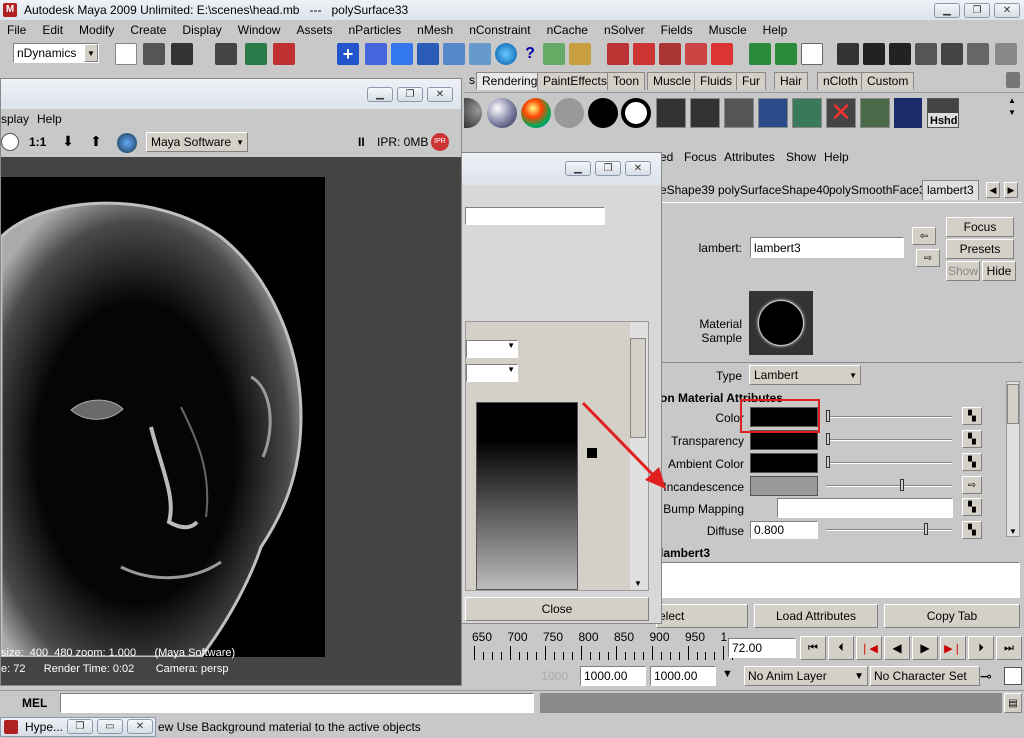  What do you see at coordinates (428, 54) in the screenshot?
I see `select-surfaces-icon` at bounding box center [428, 54].